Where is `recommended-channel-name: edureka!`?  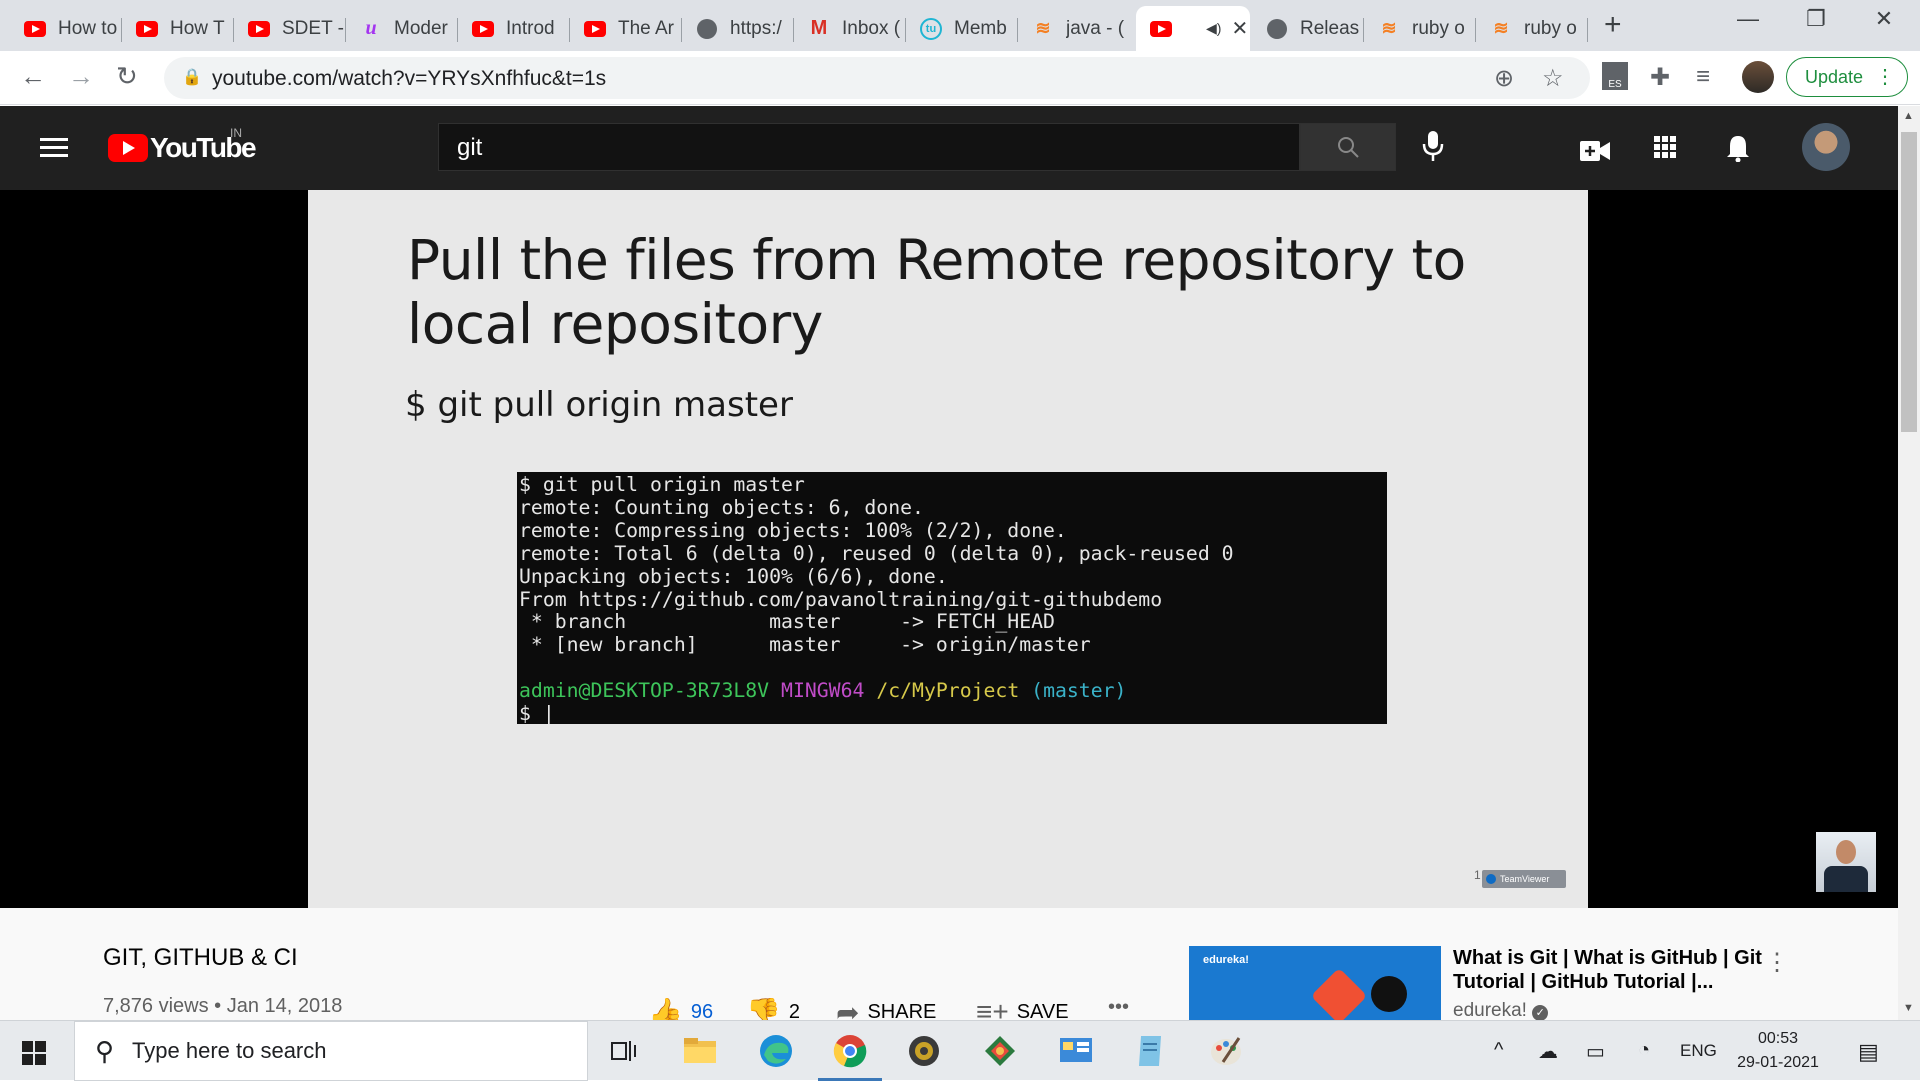 recommended-channel-name: edureka! is located at coordinates (1490, 1010).